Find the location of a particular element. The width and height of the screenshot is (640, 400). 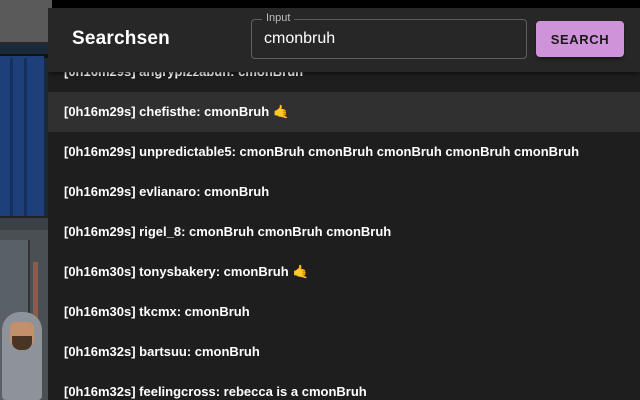

search-field: Input is located at coordinates (389, 35).